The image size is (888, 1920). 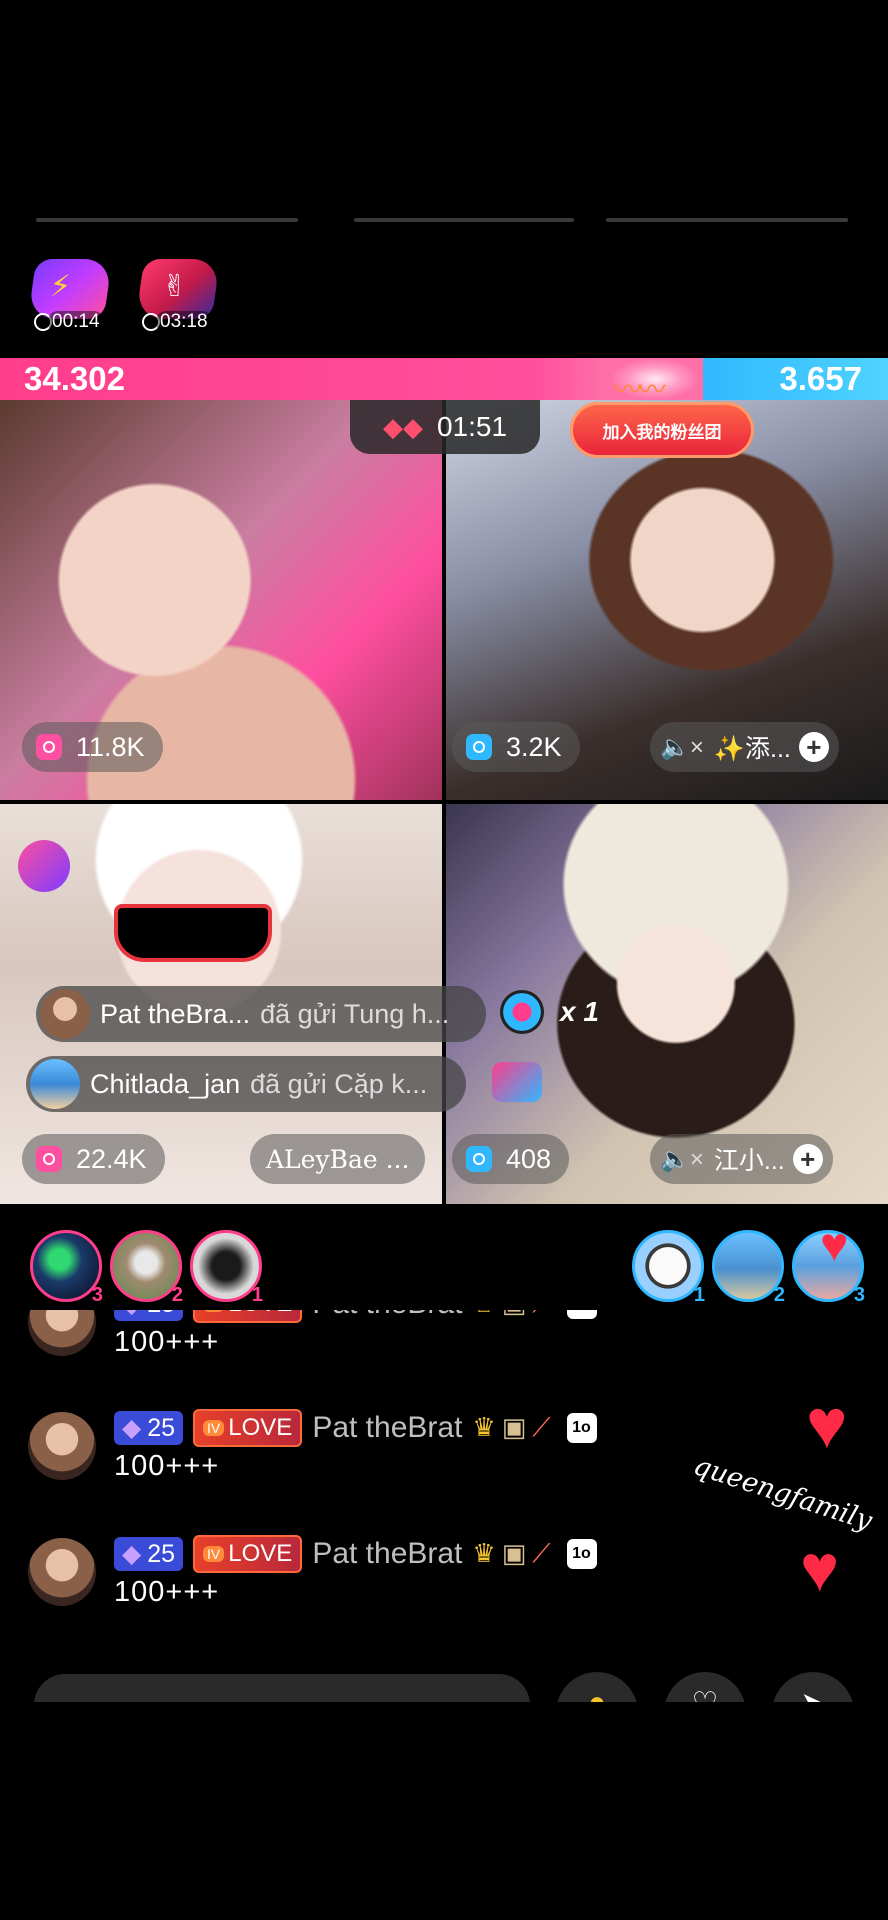 I want to click on boost-icon, so click(x=44, y=866).